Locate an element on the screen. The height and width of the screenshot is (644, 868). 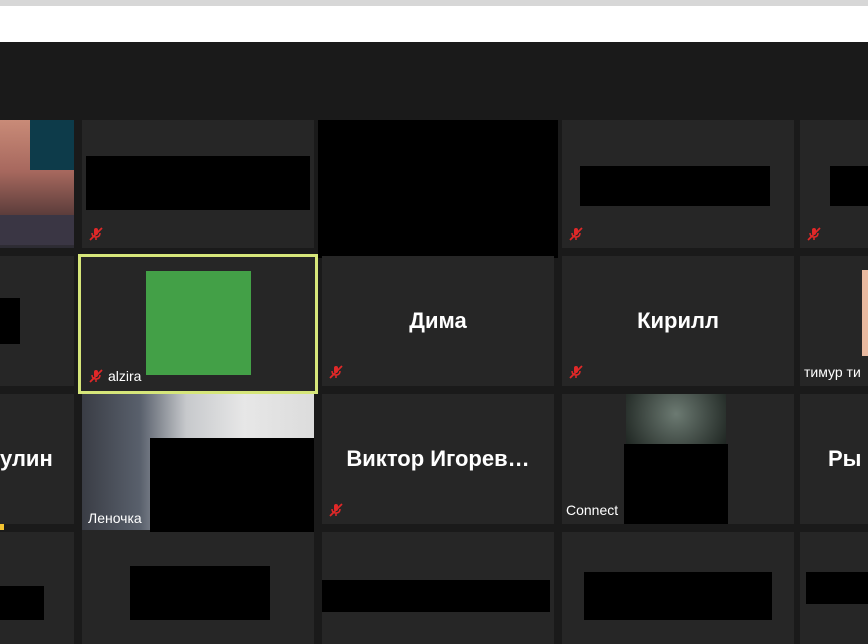
participant-avatar is located at coordinates (198, 323).